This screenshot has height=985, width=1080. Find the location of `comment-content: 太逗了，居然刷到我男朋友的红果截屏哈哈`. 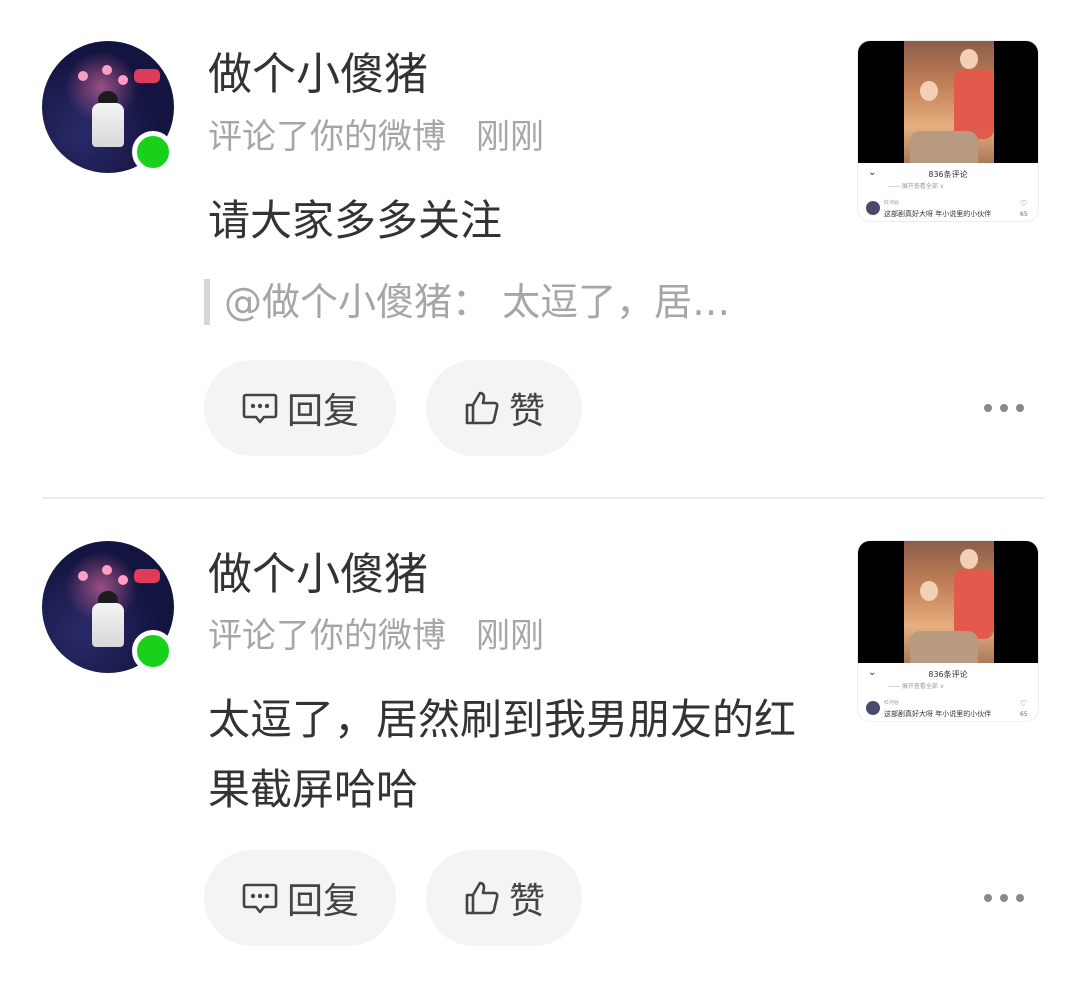

comment-content: 太逗了，居然刷到我男朋友的红果截屏哈哈 is located at coordinates (508, 755).